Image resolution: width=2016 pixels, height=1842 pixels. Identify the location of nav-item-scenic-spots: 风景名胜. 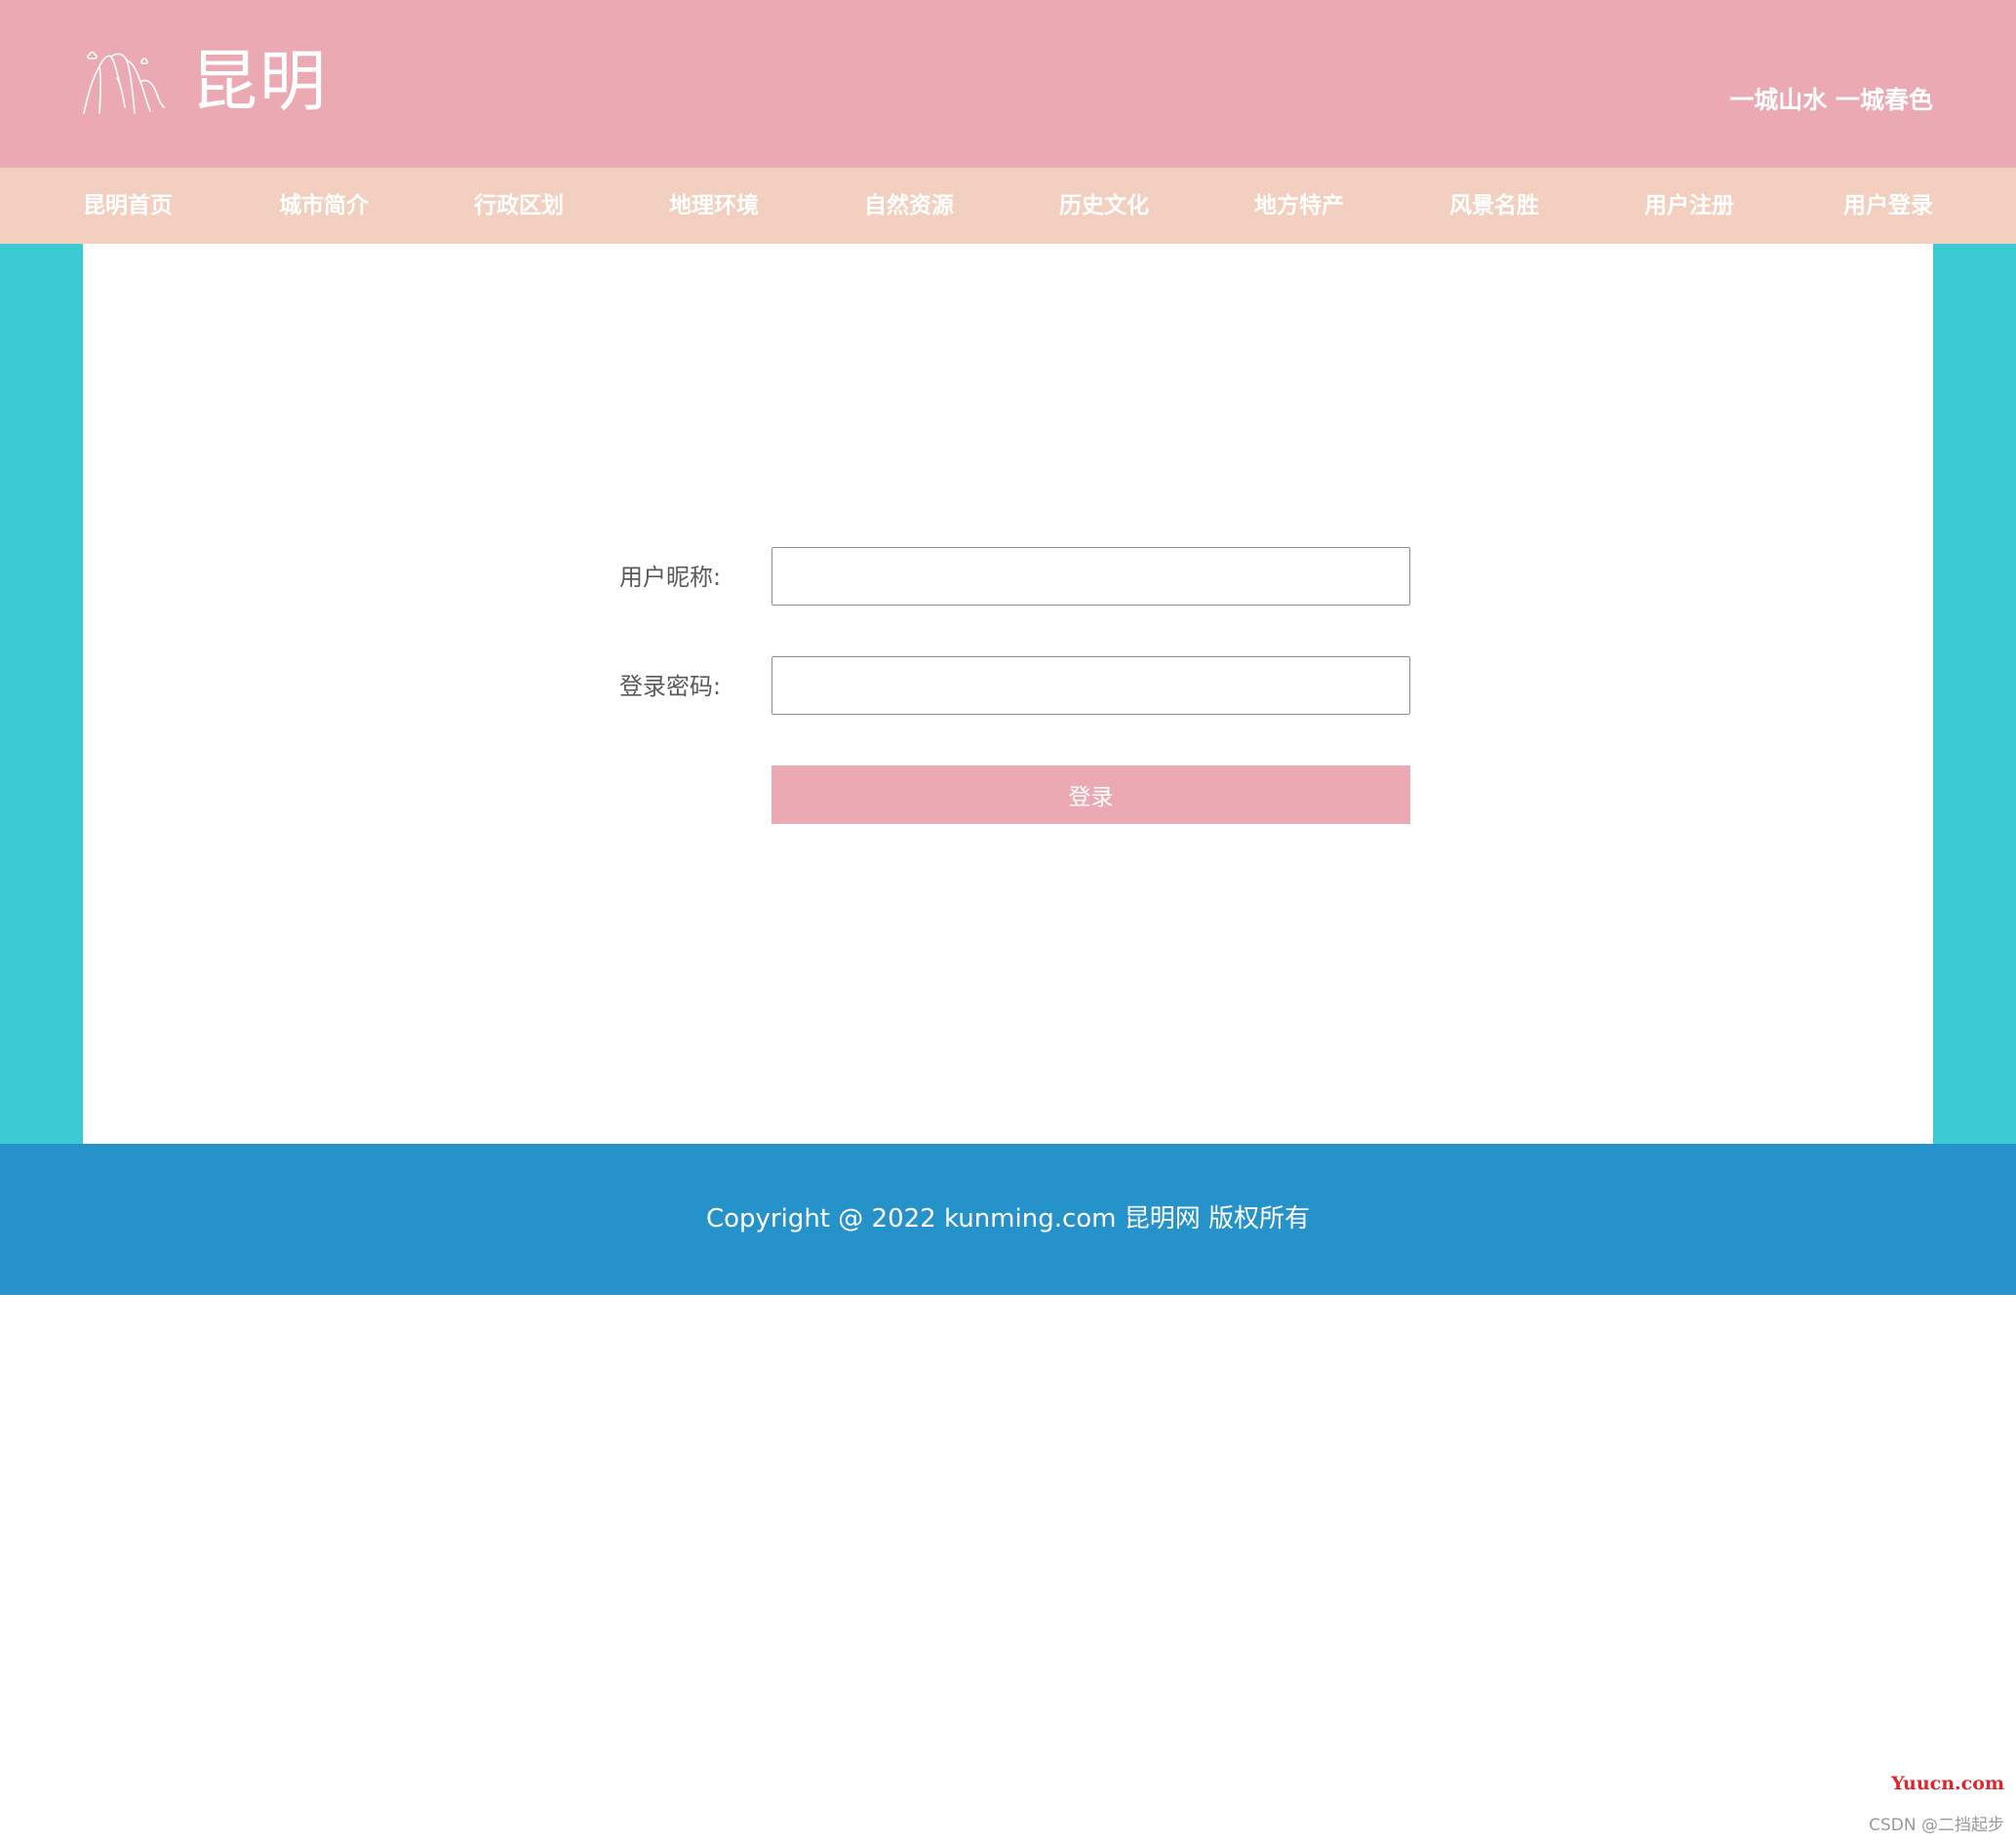
(1495, 206).